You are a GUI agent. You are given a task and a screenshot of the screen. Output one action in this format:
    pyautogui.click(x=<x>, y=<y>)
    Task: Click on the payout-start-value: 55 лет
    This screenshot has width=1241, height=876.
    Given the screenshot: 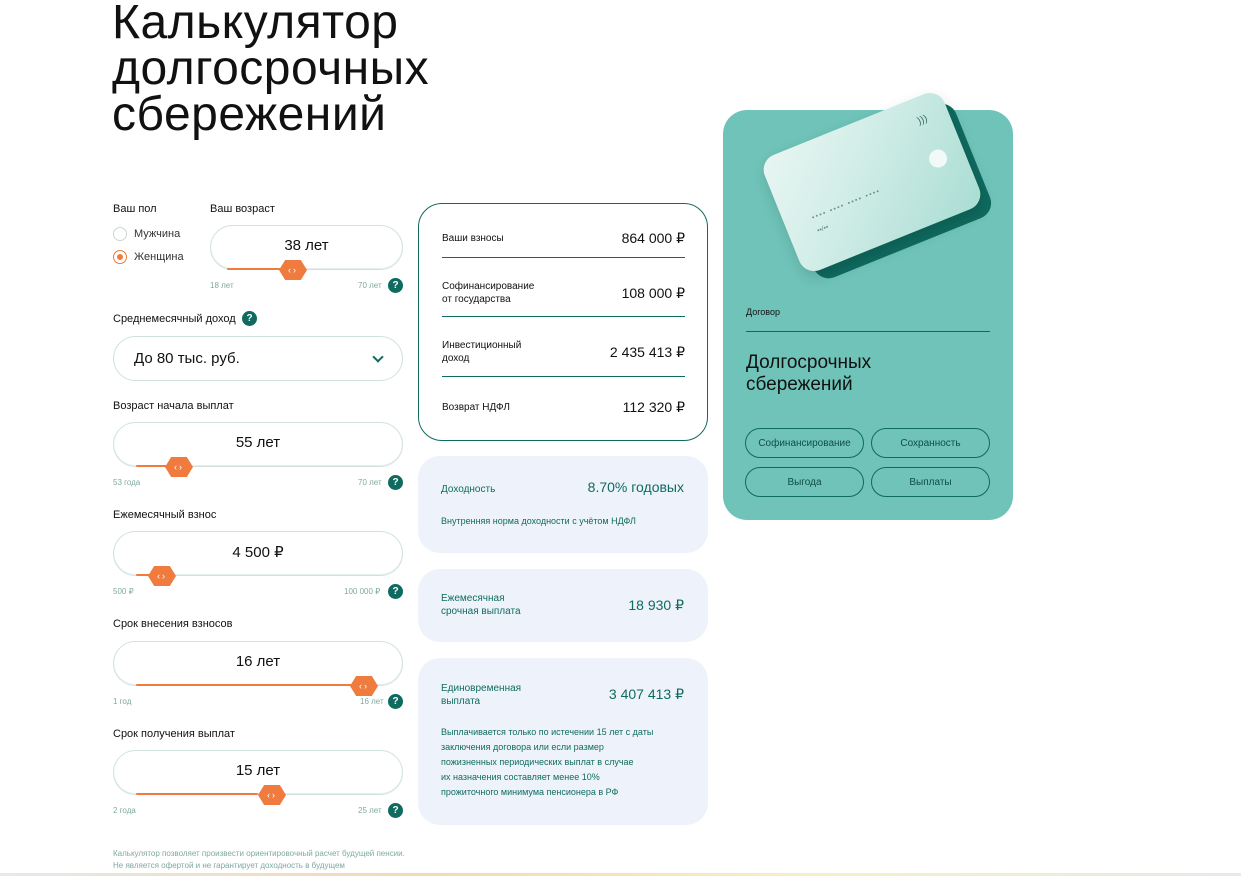 What is the action you would take?
    pyautogui.click(x=258, y=442)
    